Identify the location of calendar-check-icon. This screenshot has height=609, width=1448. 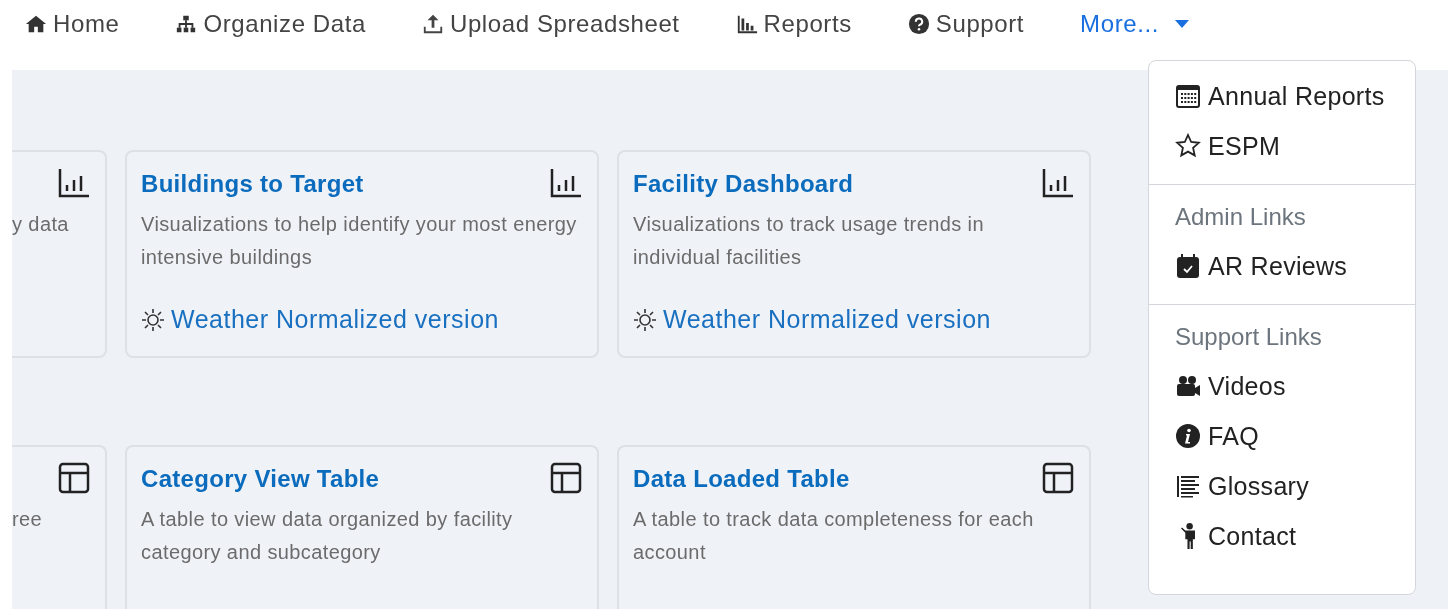
(1188, 266).